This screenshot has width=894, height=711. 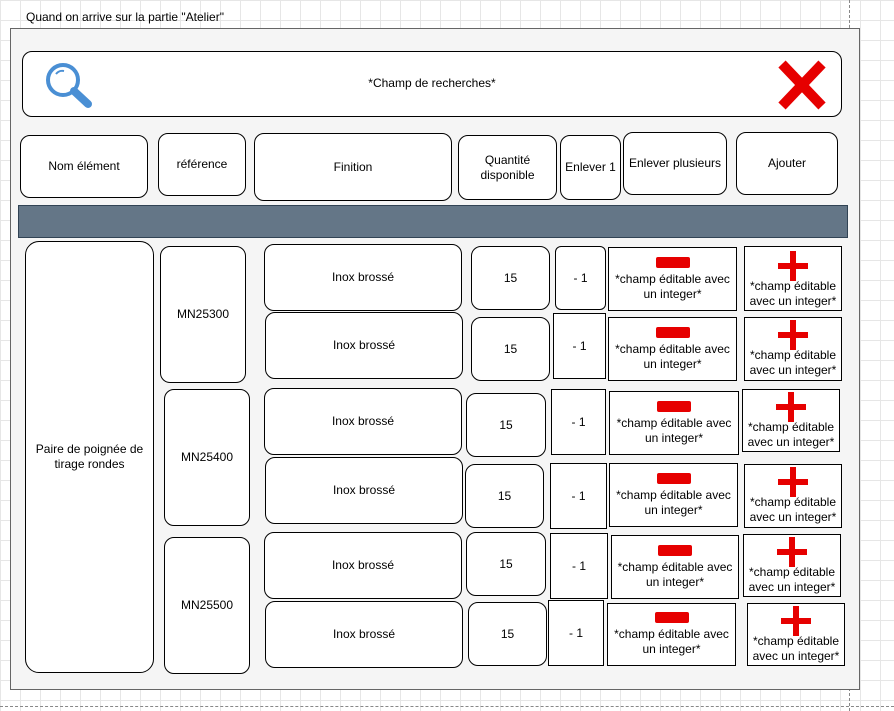 I want to click on header-qty-available: Quantité disponible, so click(x=507, y=167).